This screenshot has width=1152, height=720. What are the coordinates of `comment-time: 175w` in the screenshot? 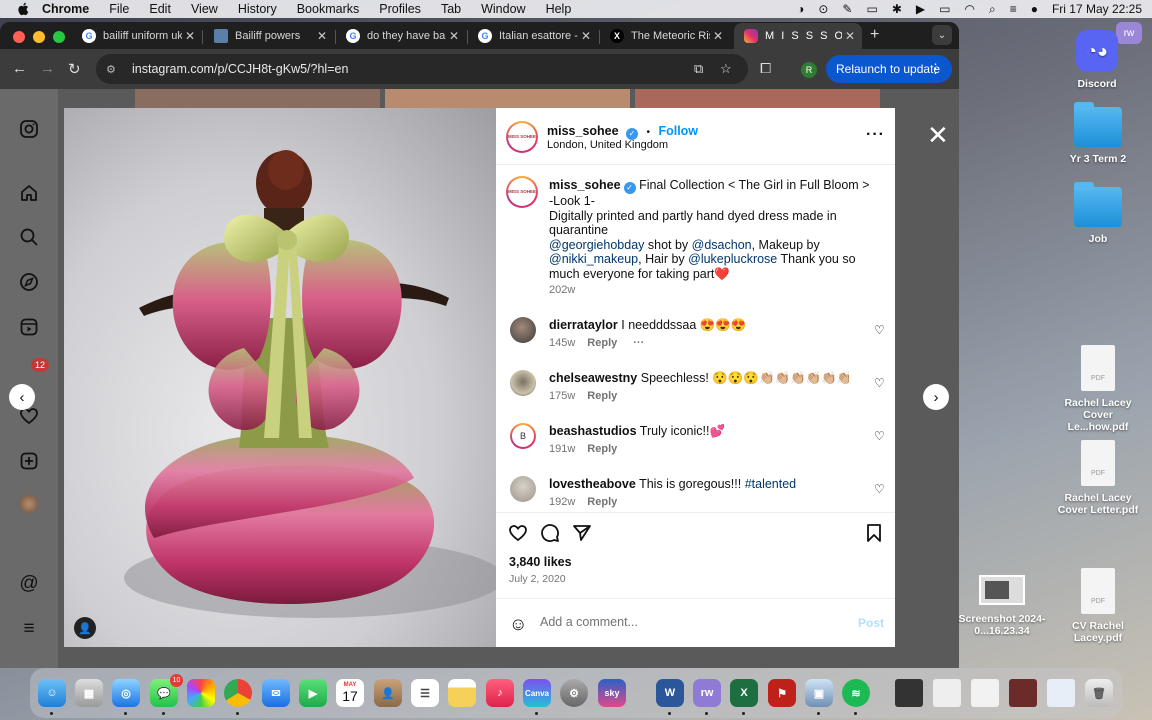 It's located at (562, 396).